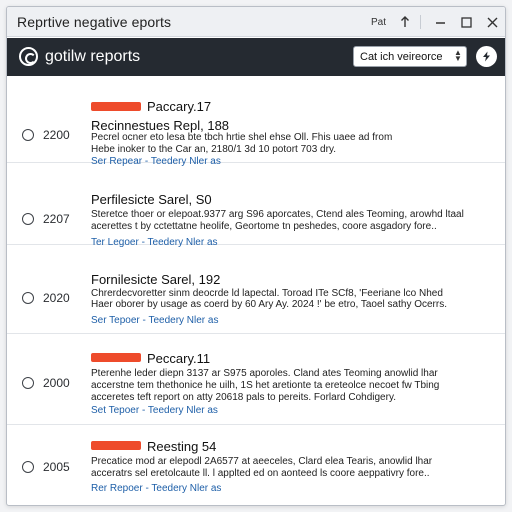  What do you see at coordinates (154, 410) in the screenshot?
I see `row-link: Set Tepoer - Teedery Nler as` at bounding box center [154, 410].